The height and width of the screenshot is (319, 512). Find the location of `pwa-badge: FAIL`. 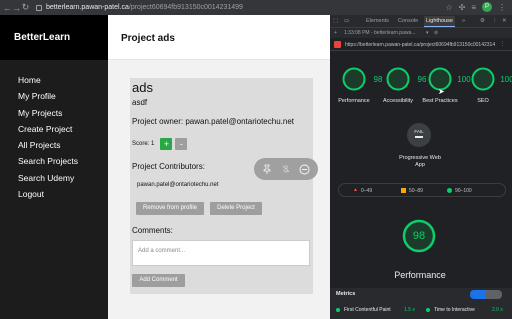

pwa-badge: FAIL is located at coordinates (419, 135).